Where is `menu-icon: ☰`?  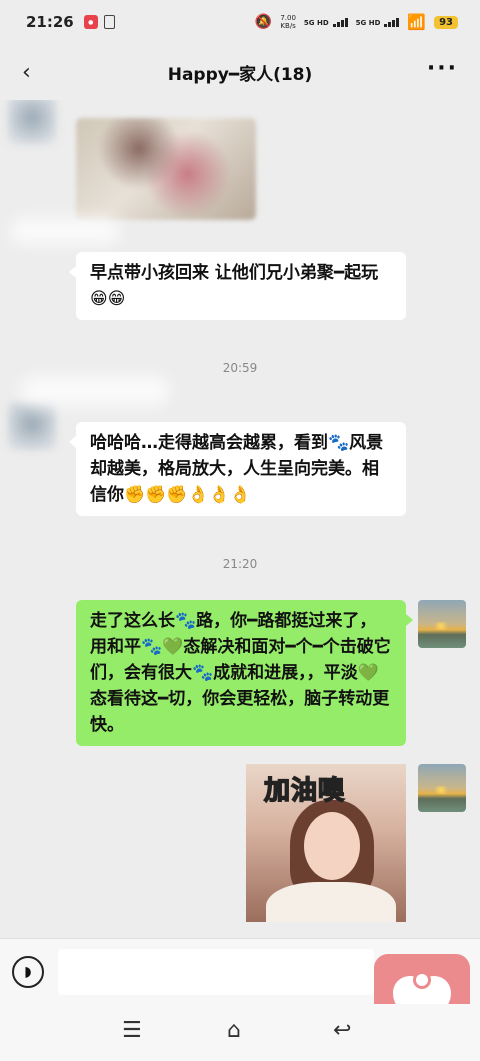
menu-icon: ☰ is located at coordinates (132, 1030).